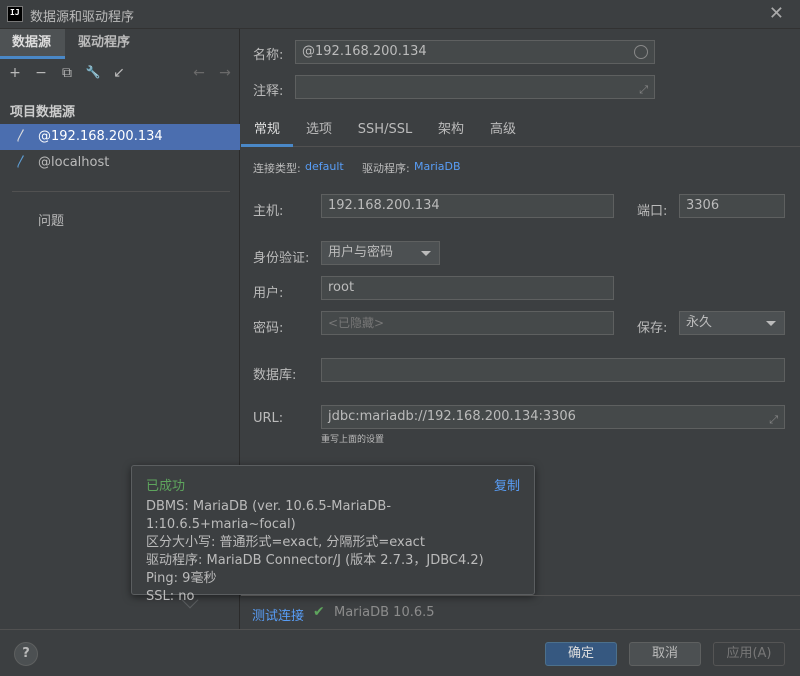  Describe the element at coordinates (41, 73) in the screenshot. I see `remove-icon: −` at that location.